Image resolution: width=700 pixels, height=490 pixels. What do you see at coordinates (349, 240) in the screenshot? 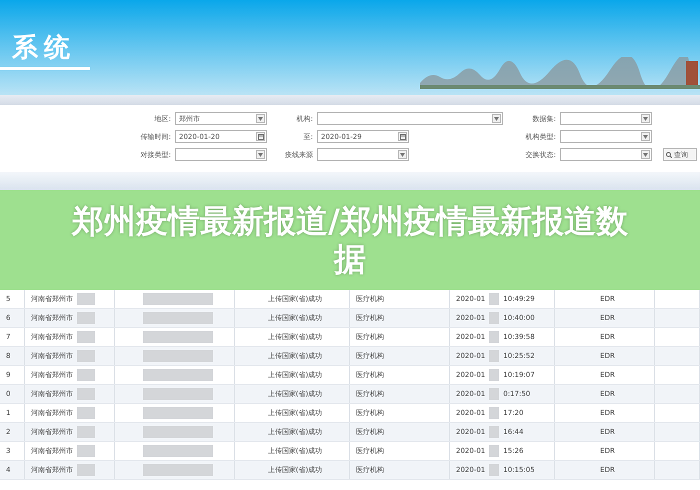
I see `overlay-title: 郑州疫情最新报道/郑州疫情最新报道数据` at bounding box center [349, 240].